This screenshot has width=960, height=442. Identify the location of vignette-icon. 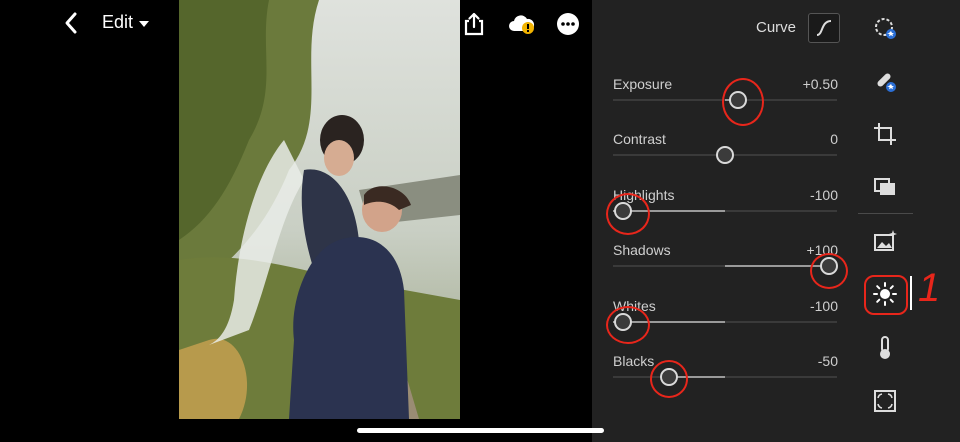
(885, 401).